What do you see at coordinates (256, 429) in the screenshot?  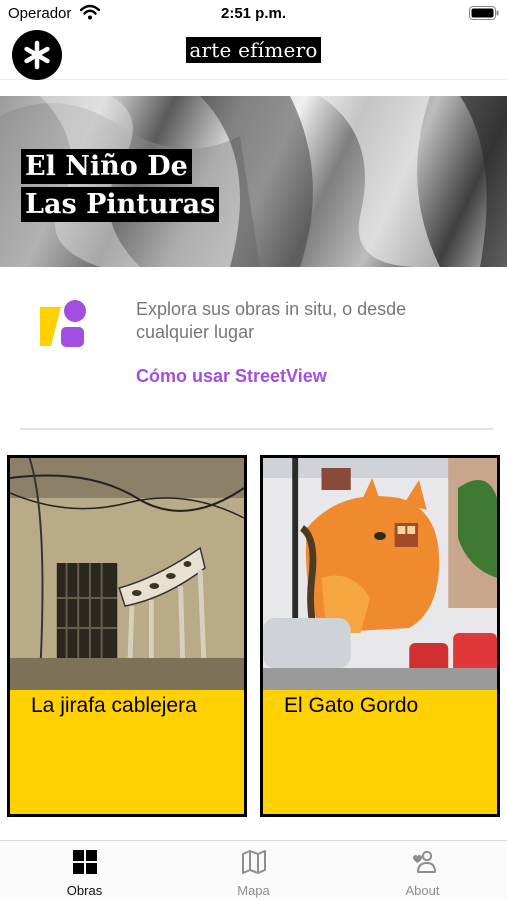 I see `section-divider` at bounding box center [256, 429].